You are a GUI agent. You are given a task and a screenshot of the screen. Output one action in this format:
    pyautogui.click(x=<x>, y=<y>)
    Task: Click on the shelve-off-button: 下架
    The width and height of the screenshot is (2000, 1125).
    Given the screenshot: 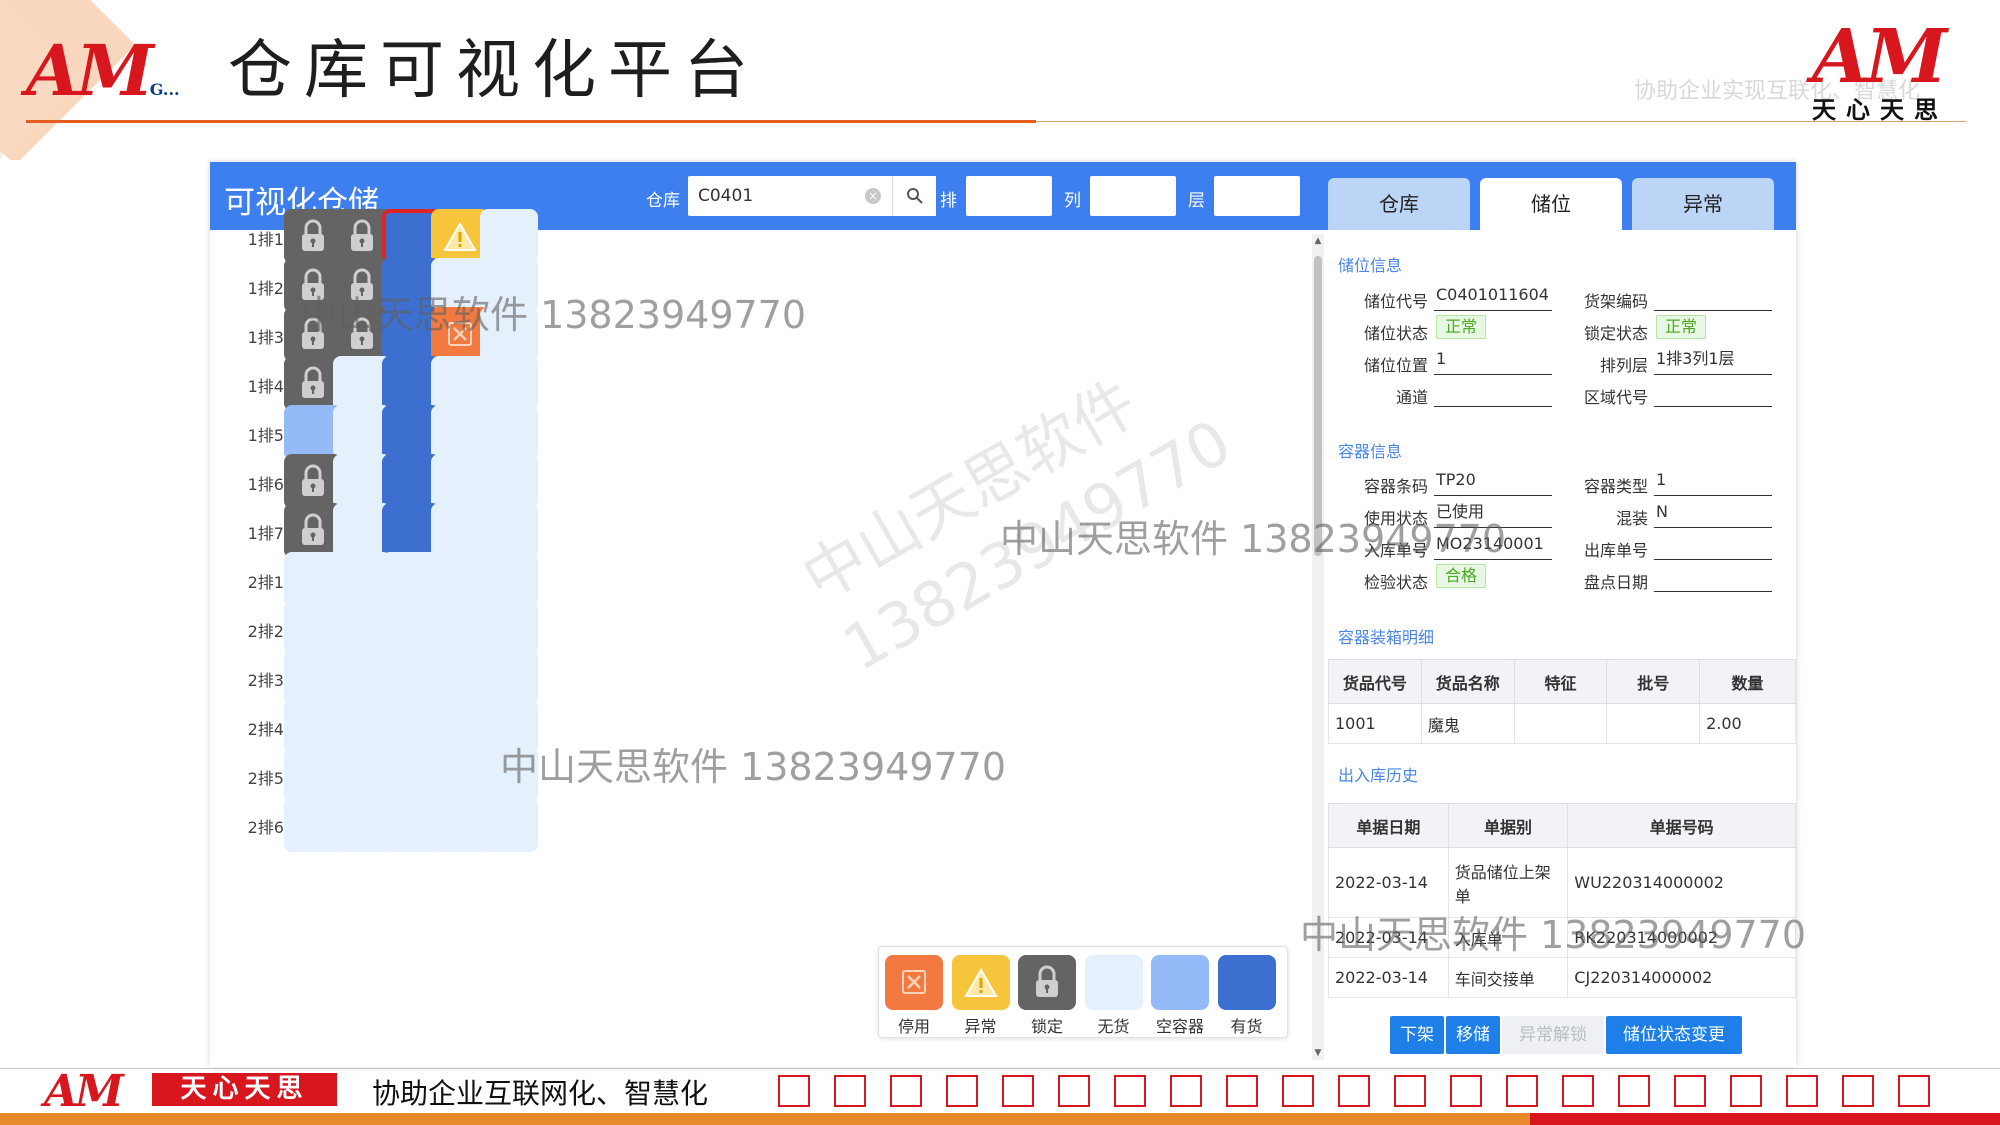 What is the action you would take?
    pyautogui.click(x=1417, y=1035)
    